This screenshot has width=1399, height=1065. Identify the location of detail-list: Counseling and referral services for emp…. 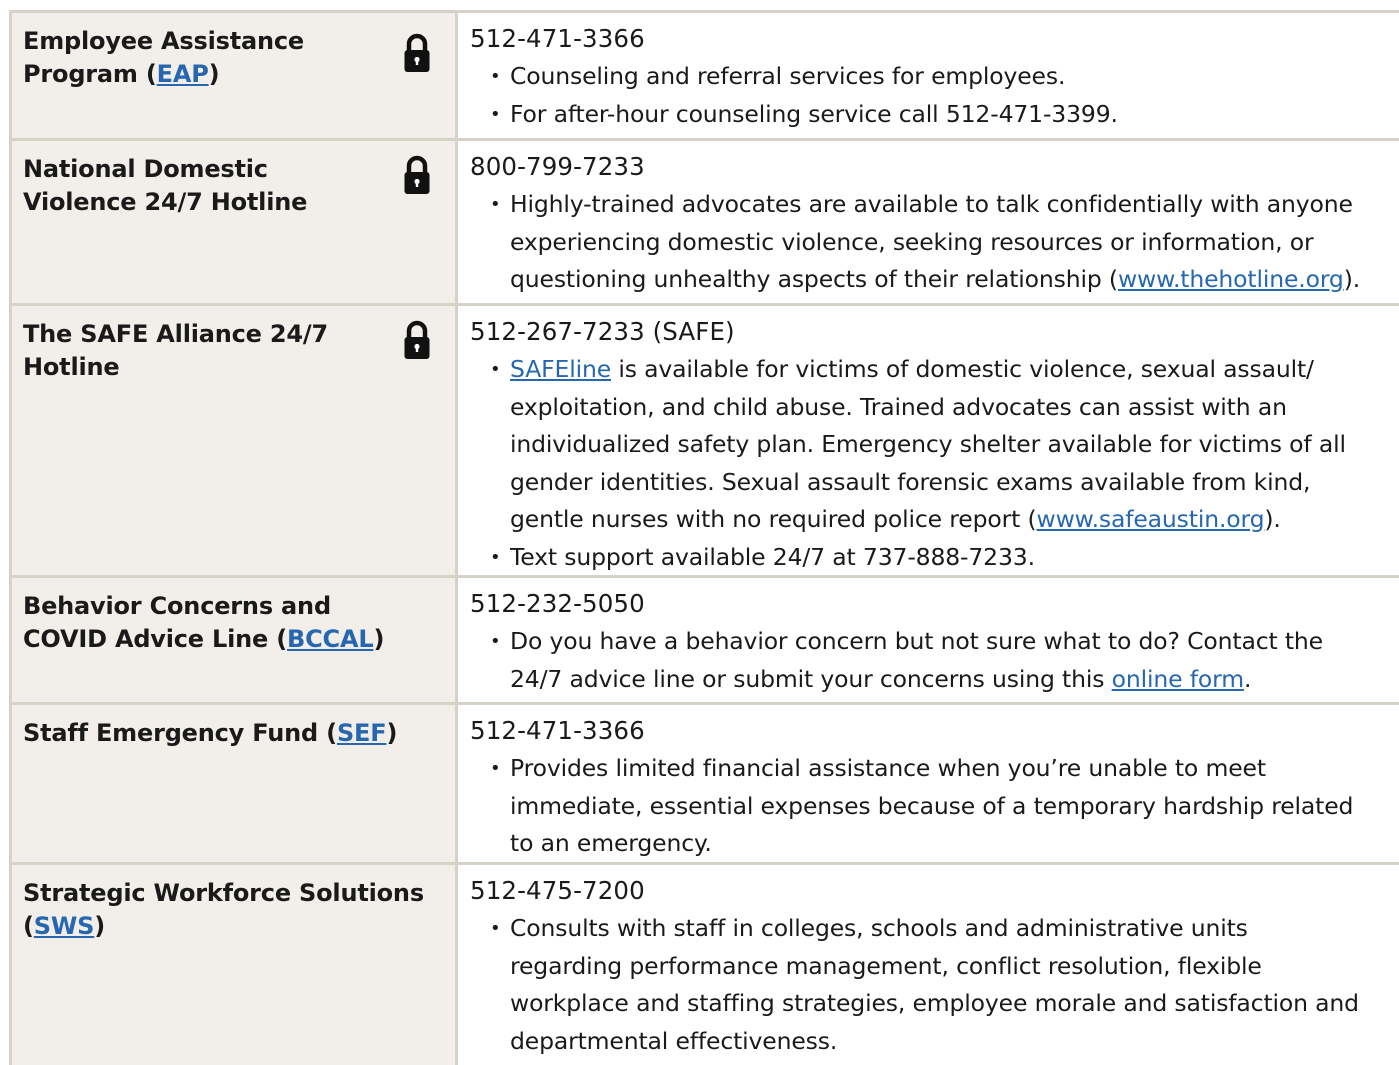
(934, 95).